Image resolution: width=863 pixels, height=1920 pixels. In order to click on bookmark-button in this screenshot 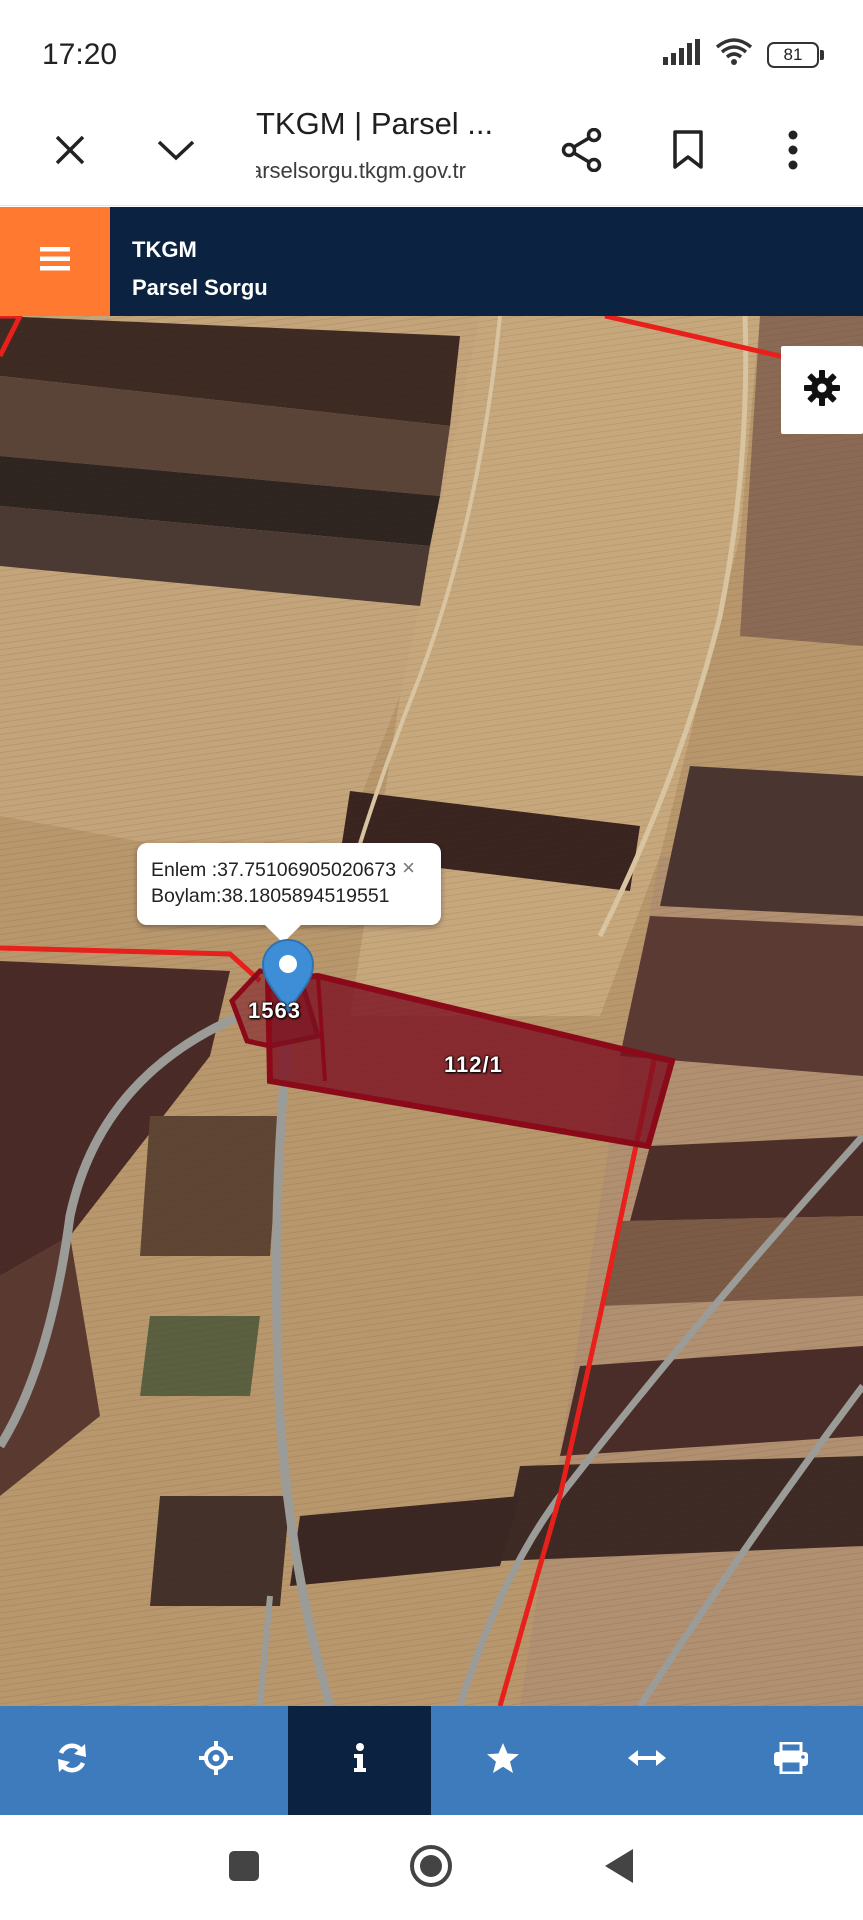, I will do `click(688, 152)`.